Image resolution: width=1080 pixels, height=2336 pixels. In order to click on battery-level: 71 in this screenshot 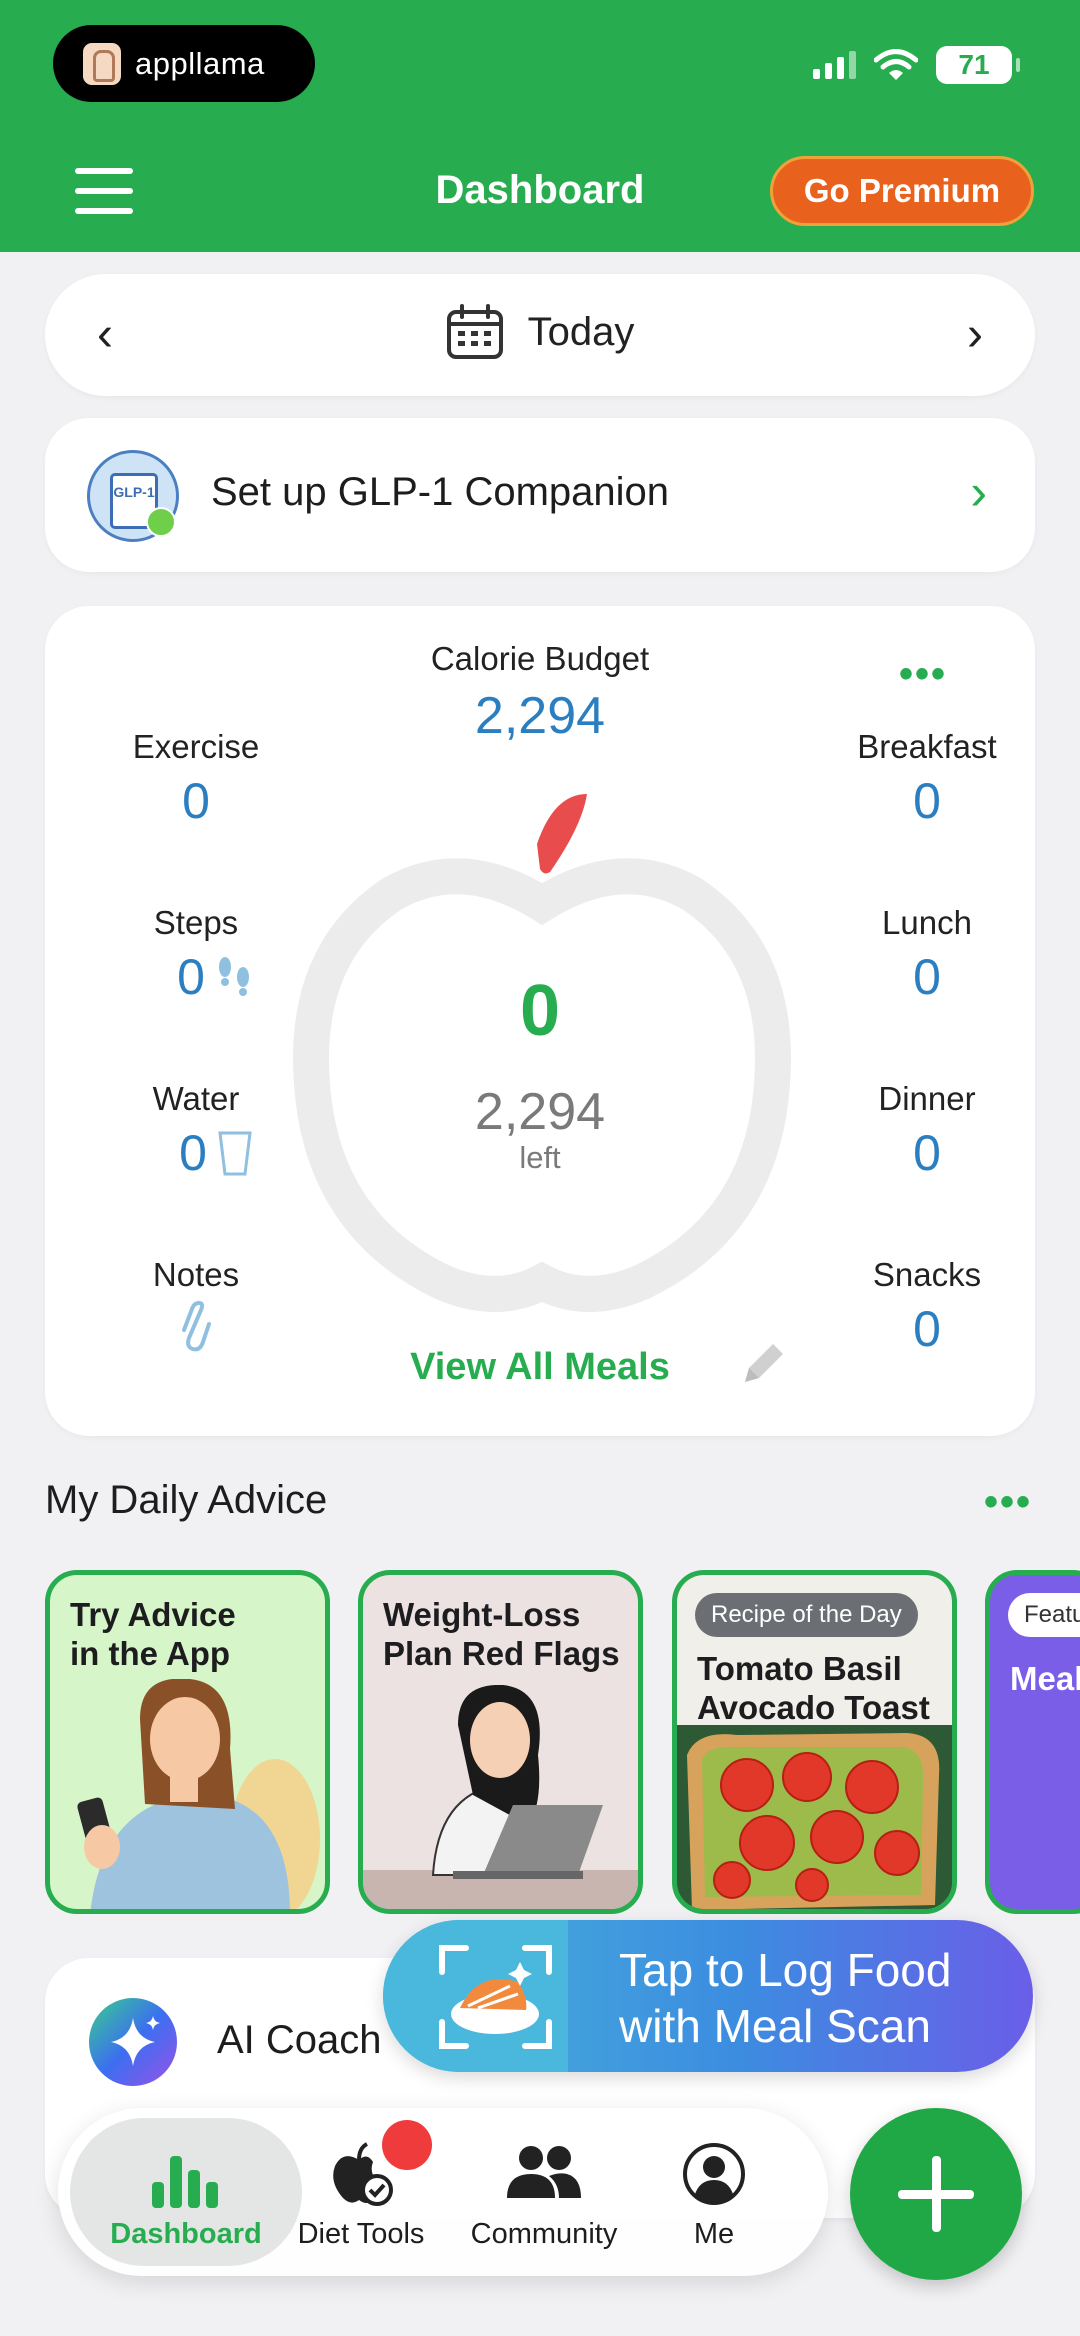, I will do `click(974, 64)`.